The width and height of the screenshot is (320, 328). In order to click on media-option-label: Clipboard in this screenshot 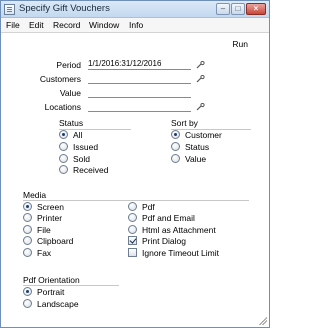, I will do `click(55, 240)`.